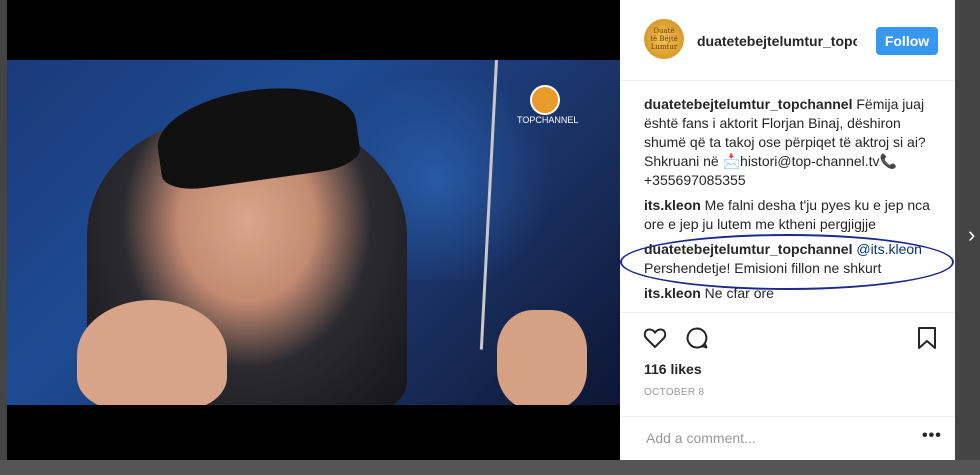 The height and width of the screenshot is (475, 980). What do you see at coordinates (776, 438) in the screenshot?
I see `comment-input` at bounding box center [776, 438].